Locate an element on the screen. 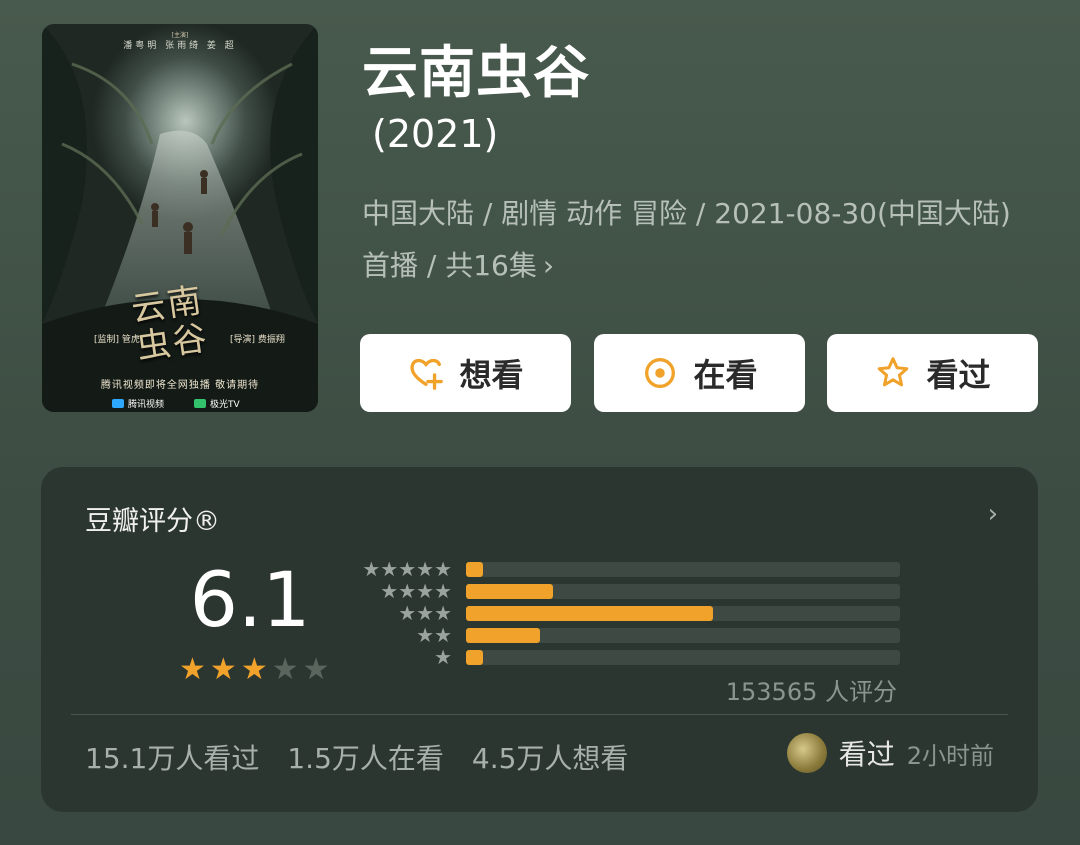  distribution-stars: ★ ★ ★ ★ is located at coordinates (403, 591).